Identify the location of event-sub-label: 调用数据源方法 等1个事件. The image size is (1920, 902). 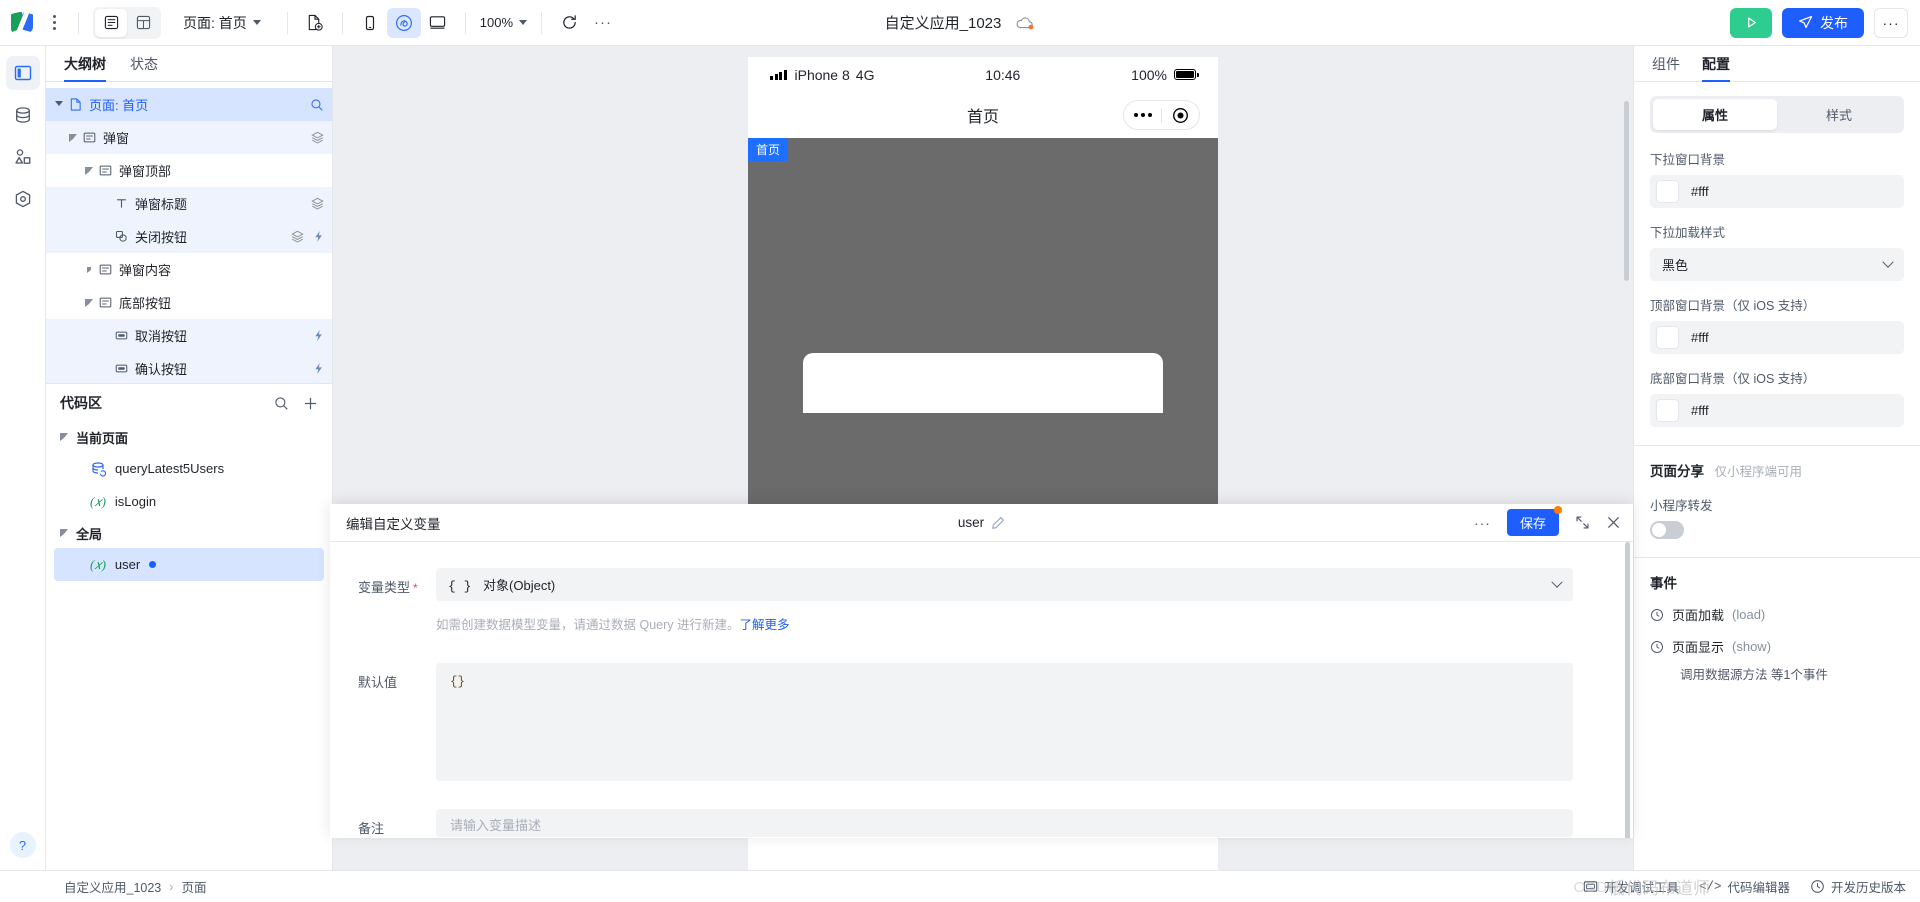
(1792, 673).